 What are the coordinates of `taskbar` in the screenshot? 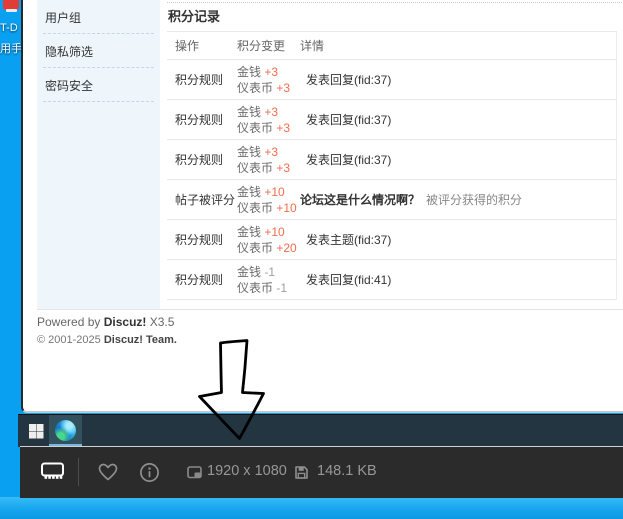 It's located at (320, 430).